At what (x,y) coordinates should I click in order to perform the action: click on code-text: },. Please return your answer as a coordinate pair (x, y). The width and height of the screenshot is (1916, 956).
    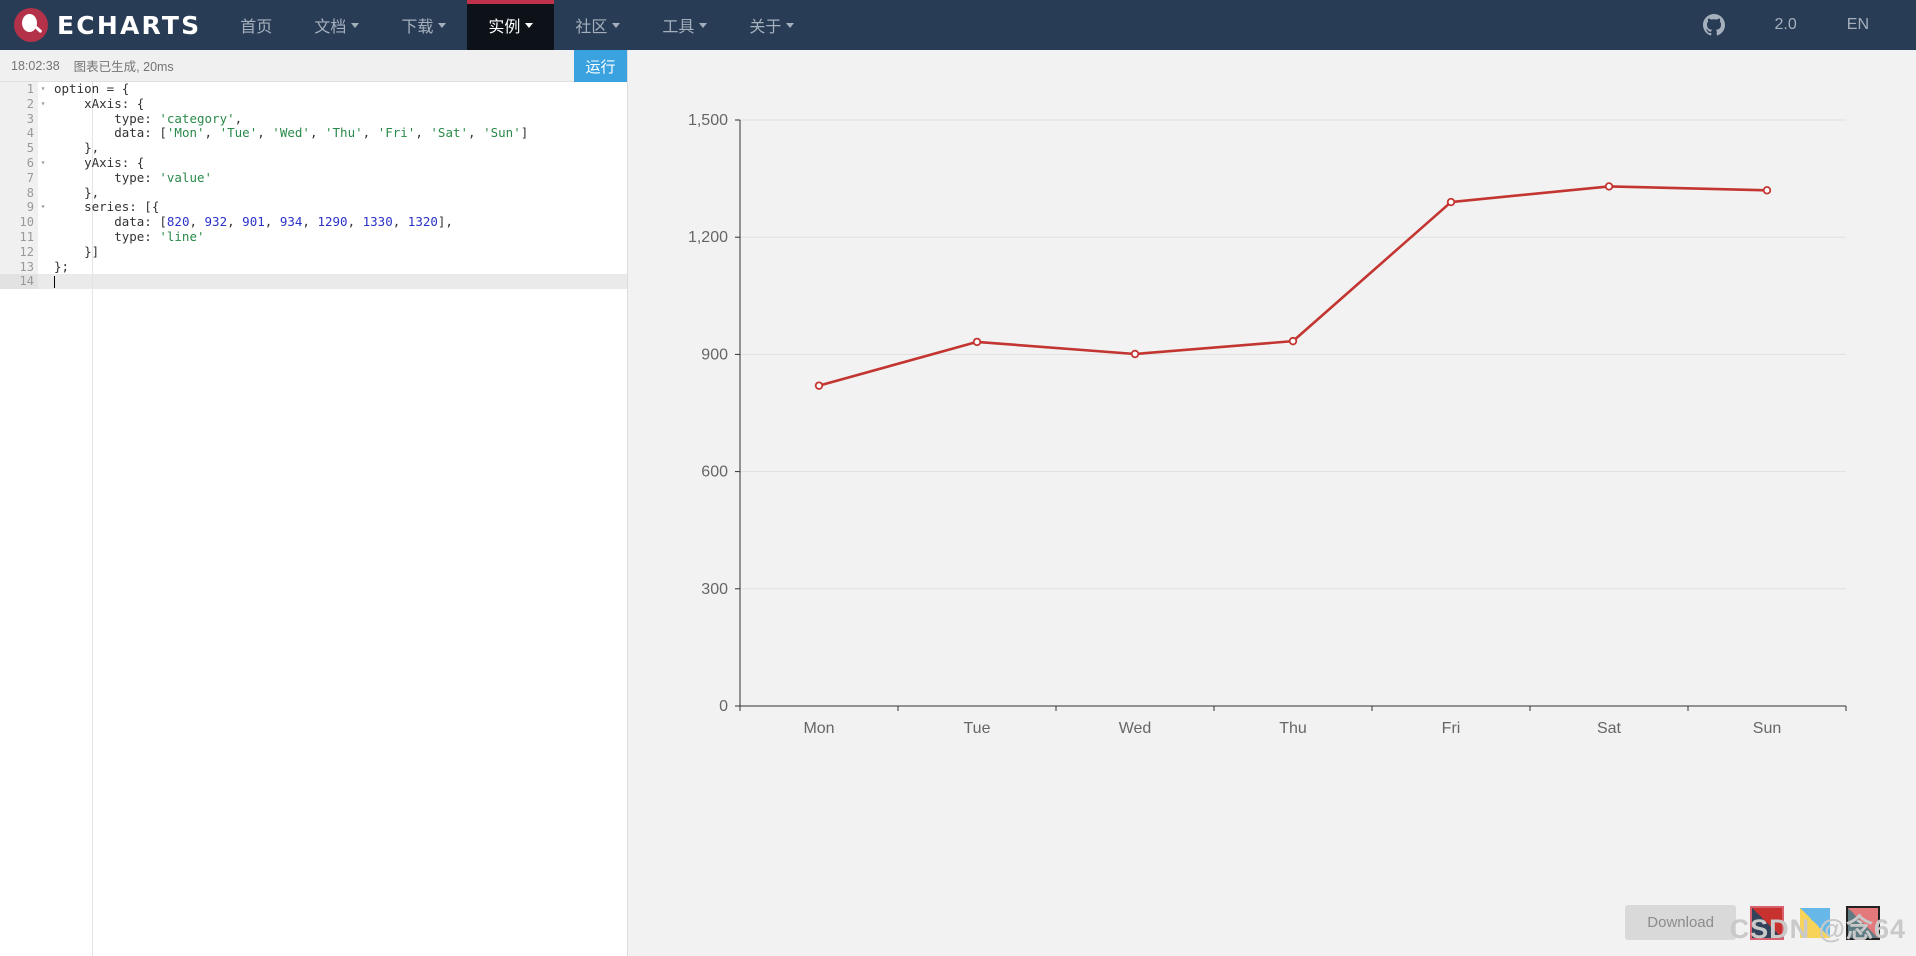
    Looking at the image, I should click on (77, 148).